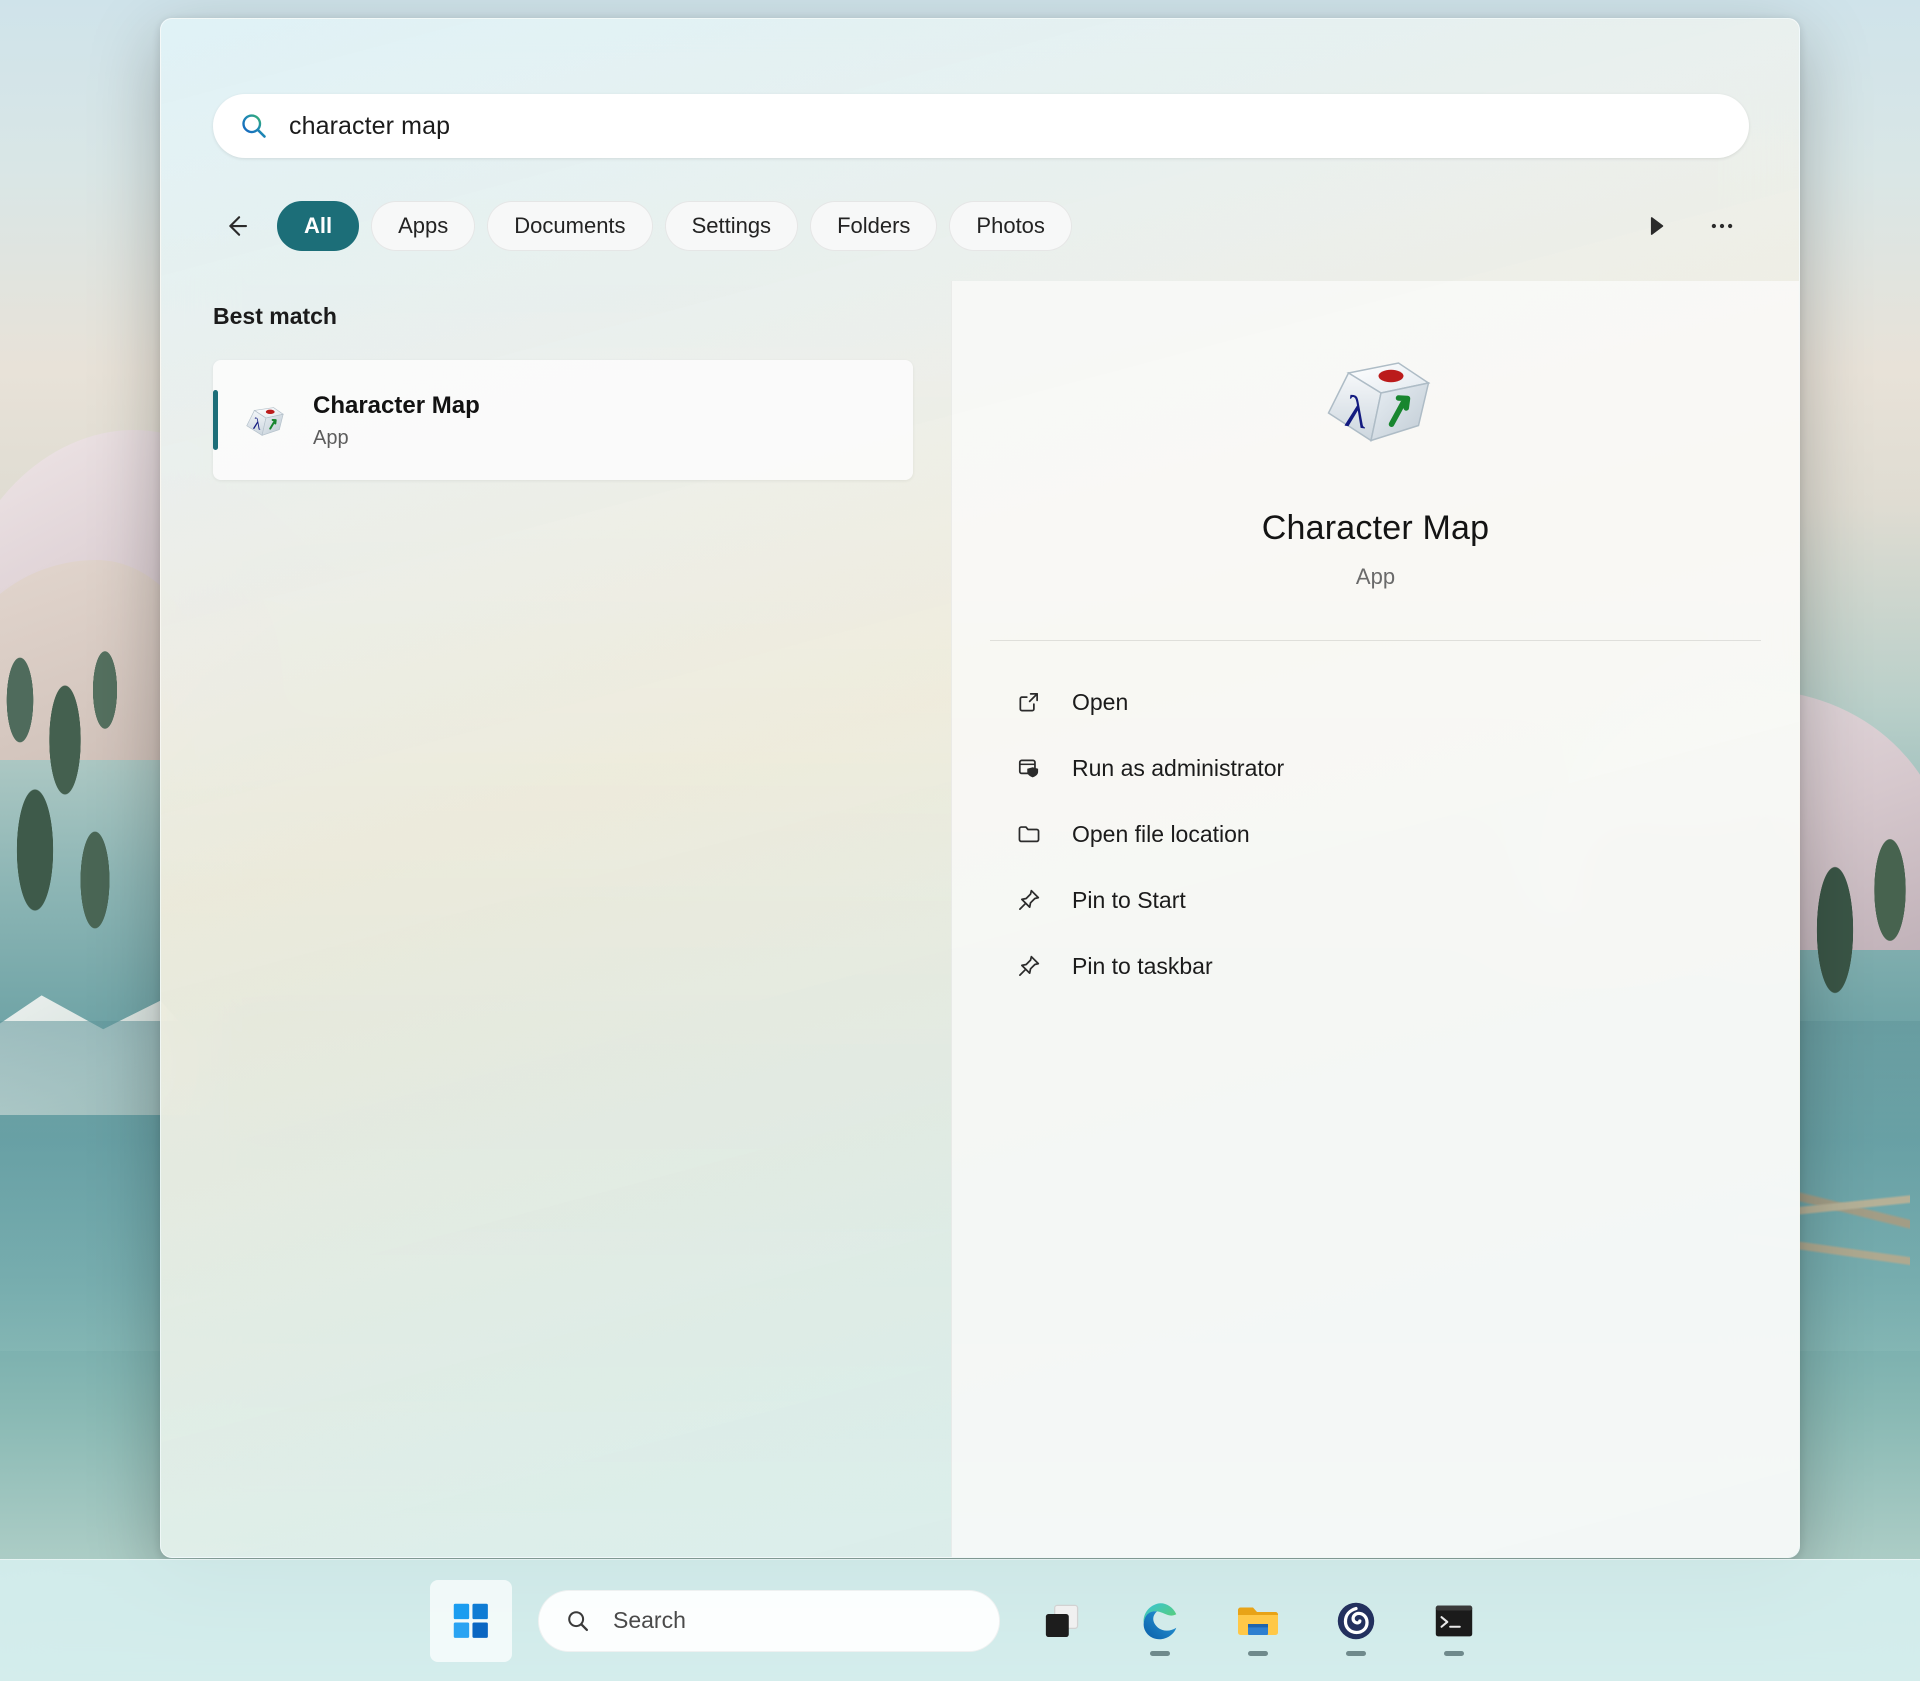 This screenshot has height=1681, width=1920. Describe the element at coordinates (1142, 965) in the screenshot. I see `action-label: Pin to taskbar` at that location.